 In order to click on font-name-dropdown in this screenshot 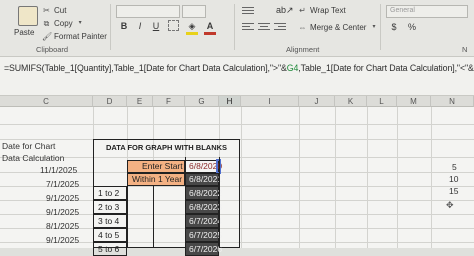, I will do `click(148, 11)`.